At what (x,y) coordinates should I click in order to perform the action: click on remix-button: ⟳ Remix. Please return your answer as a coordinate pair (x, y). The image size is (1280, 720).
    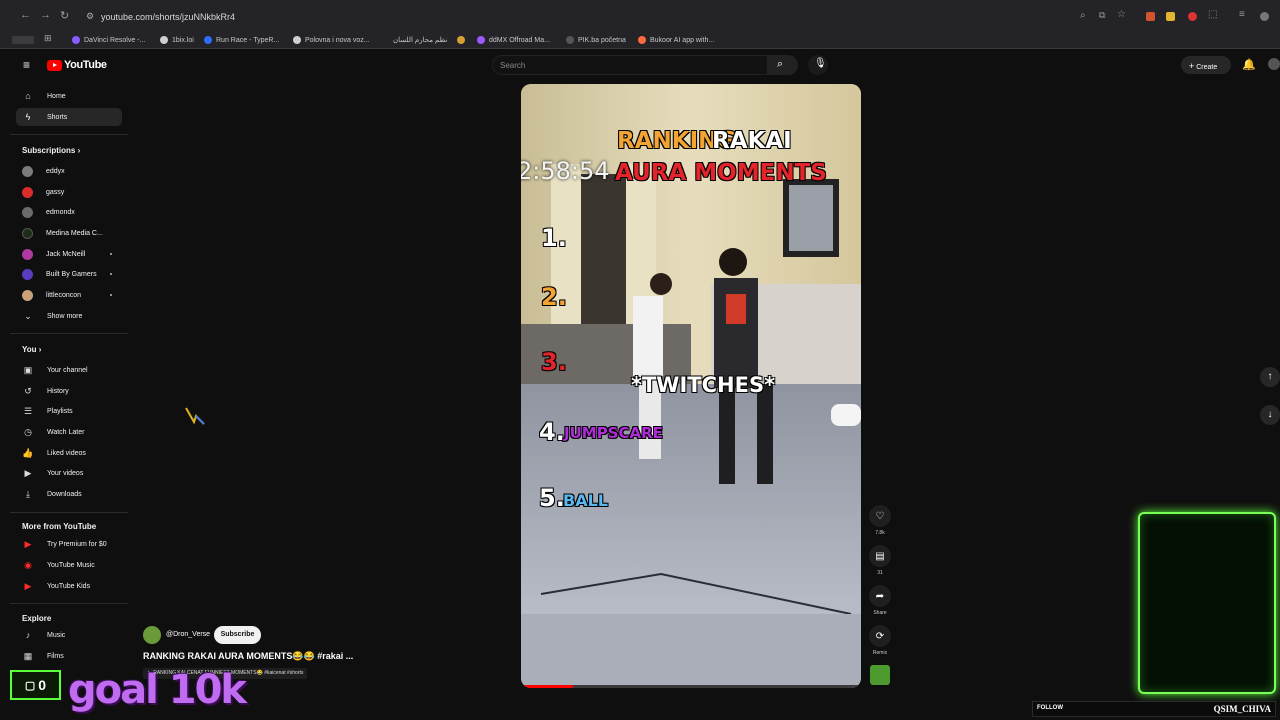
    Looking at the image, I should click on (880, 640).